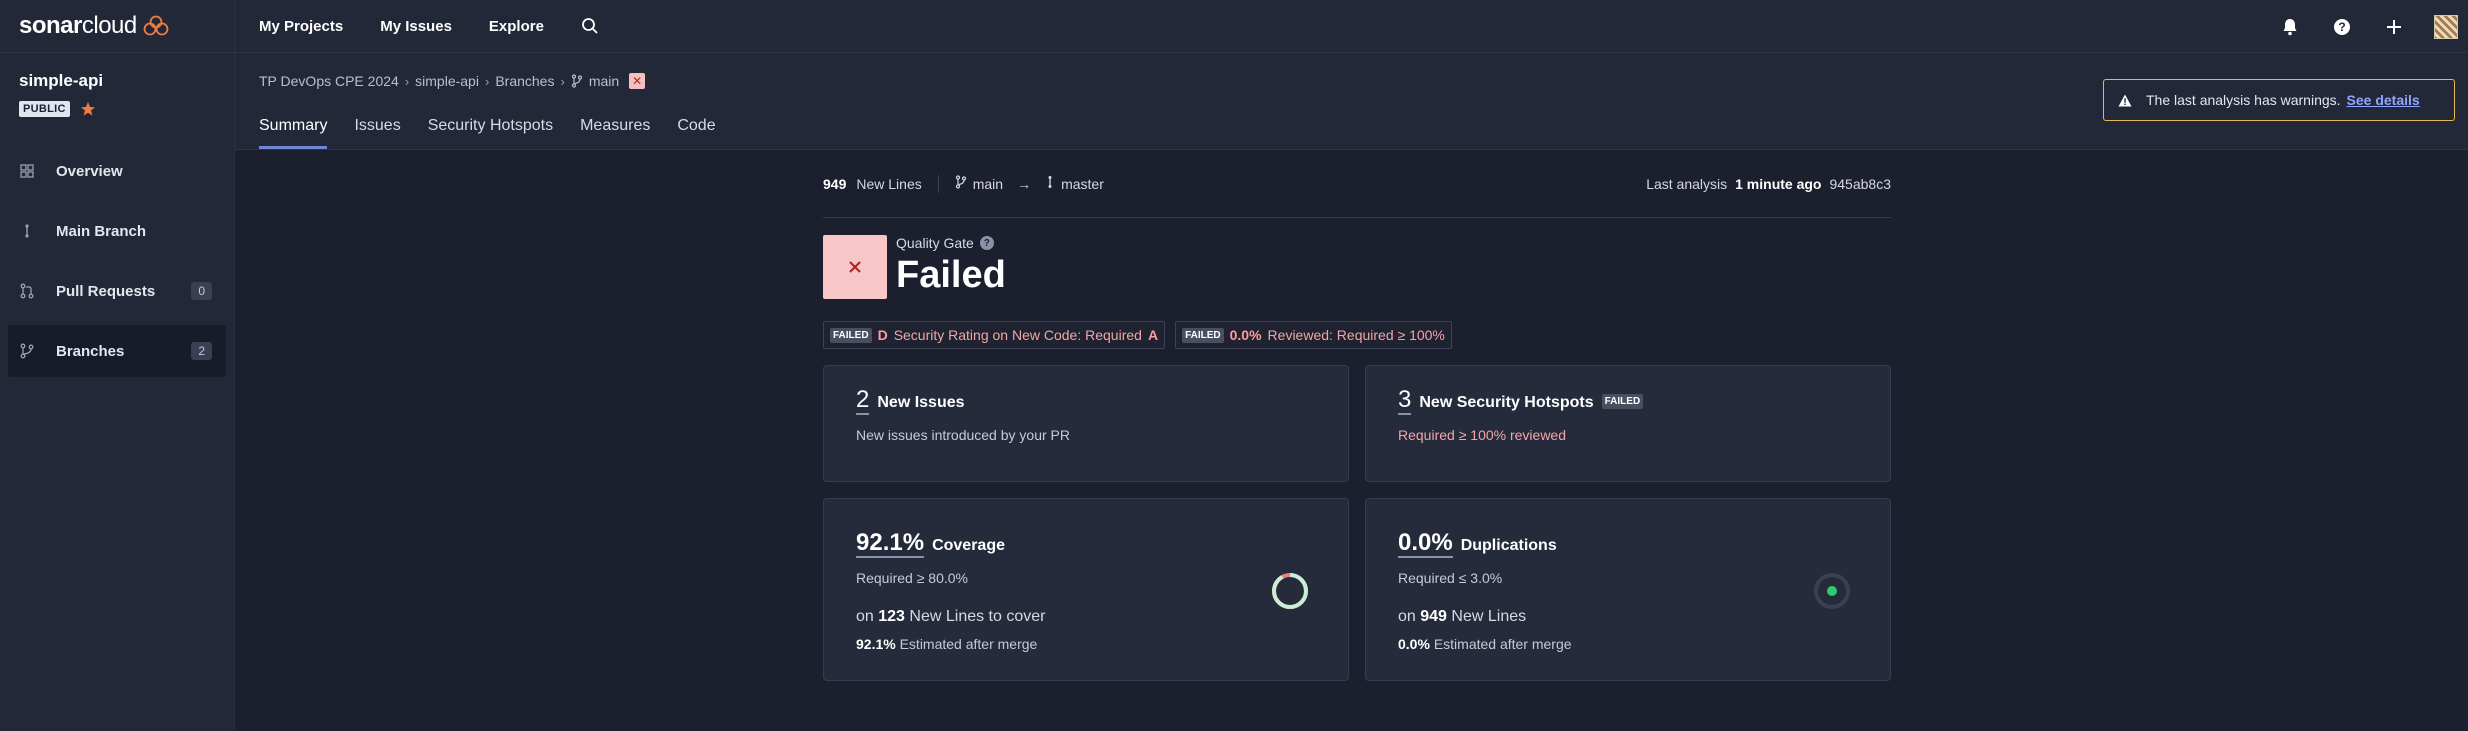  What do you see at coordinates (1482, 435) in the screenshot?
I see `hotspots-requirement: Required ≥ 100% reviewed` at bounding box center [1482, 435].